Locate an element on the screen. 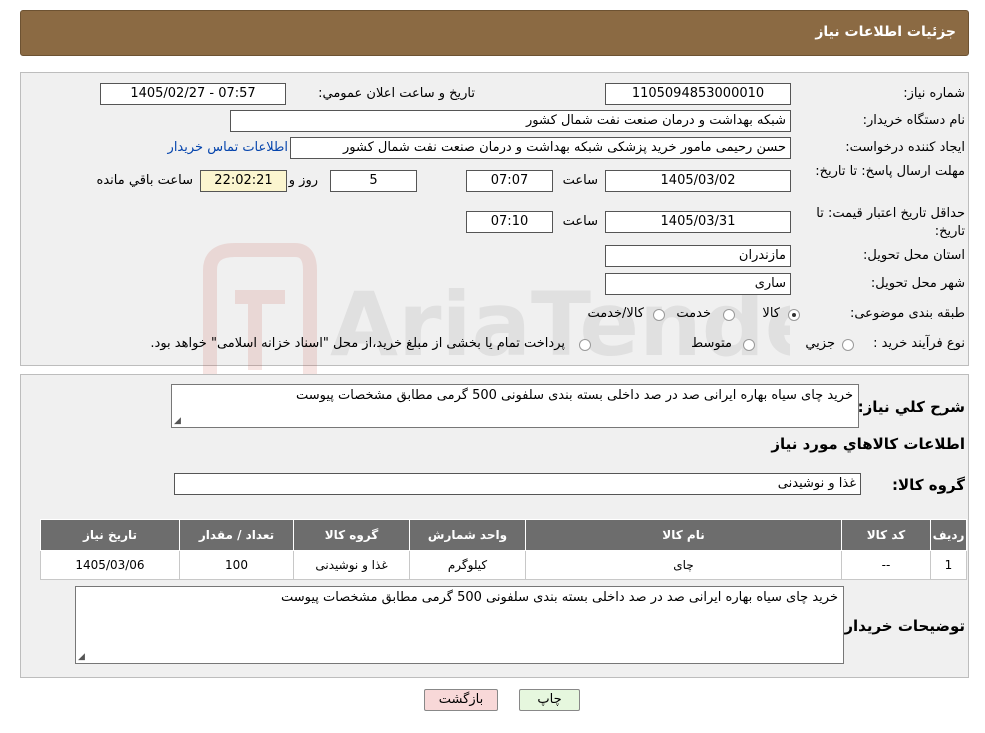 The height and width of the screenshot is (733, 985). cell-quantity: 100 is located at coordinates (236, 565).